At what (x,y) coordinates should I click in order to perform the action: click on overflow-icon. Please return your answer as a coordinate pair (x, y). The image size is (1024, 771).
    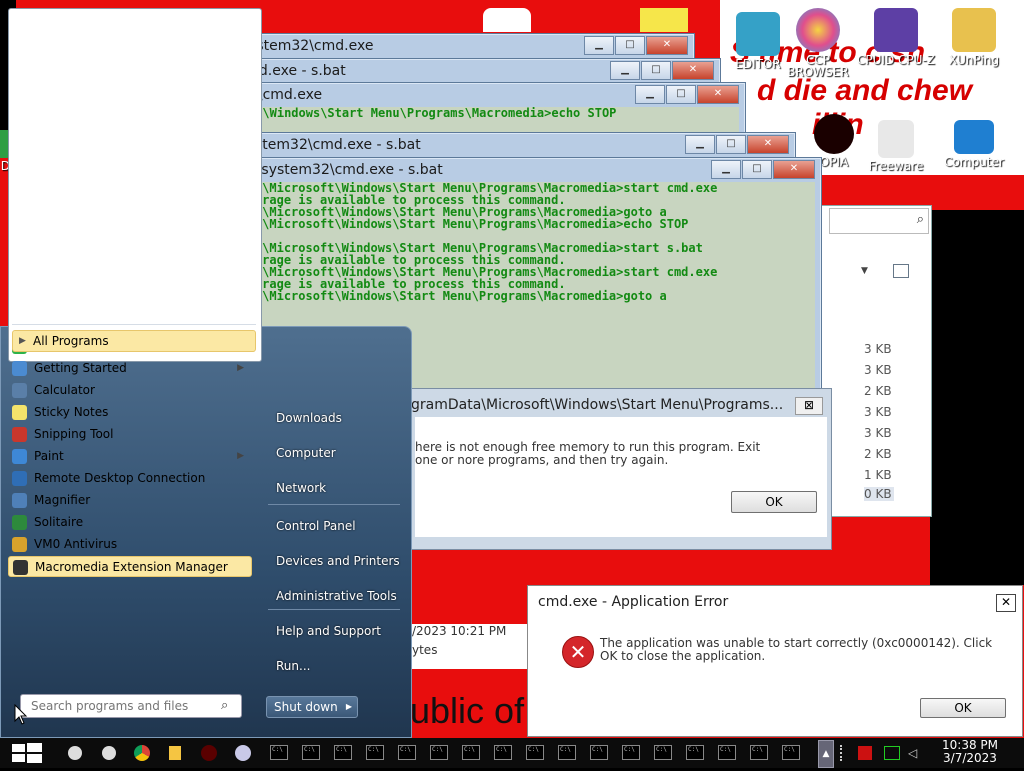
    Looking at the image, I should click on (843, 753).